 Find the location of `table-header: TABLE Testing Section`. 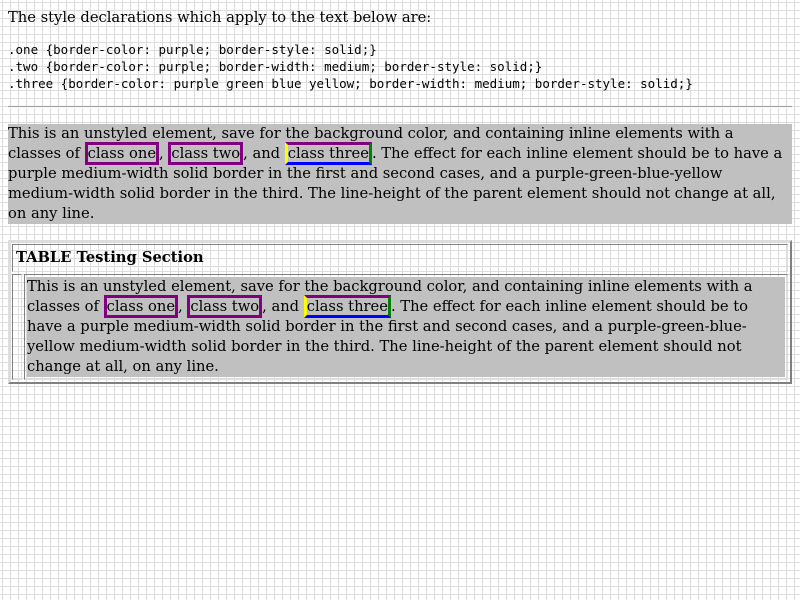

table-header: TABLE Testing Section is located at coordinates (400, 258).